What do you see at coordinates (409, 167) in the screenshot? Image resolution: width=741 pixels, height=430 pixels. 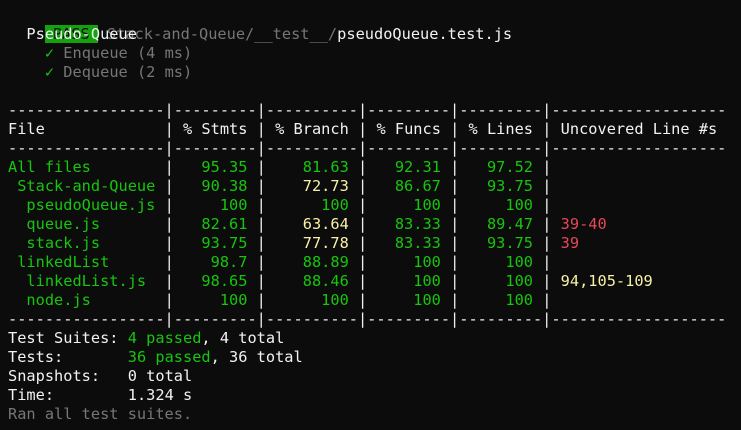 I see `coverage-funcs: 92.31` at bounding box center [409, 167].